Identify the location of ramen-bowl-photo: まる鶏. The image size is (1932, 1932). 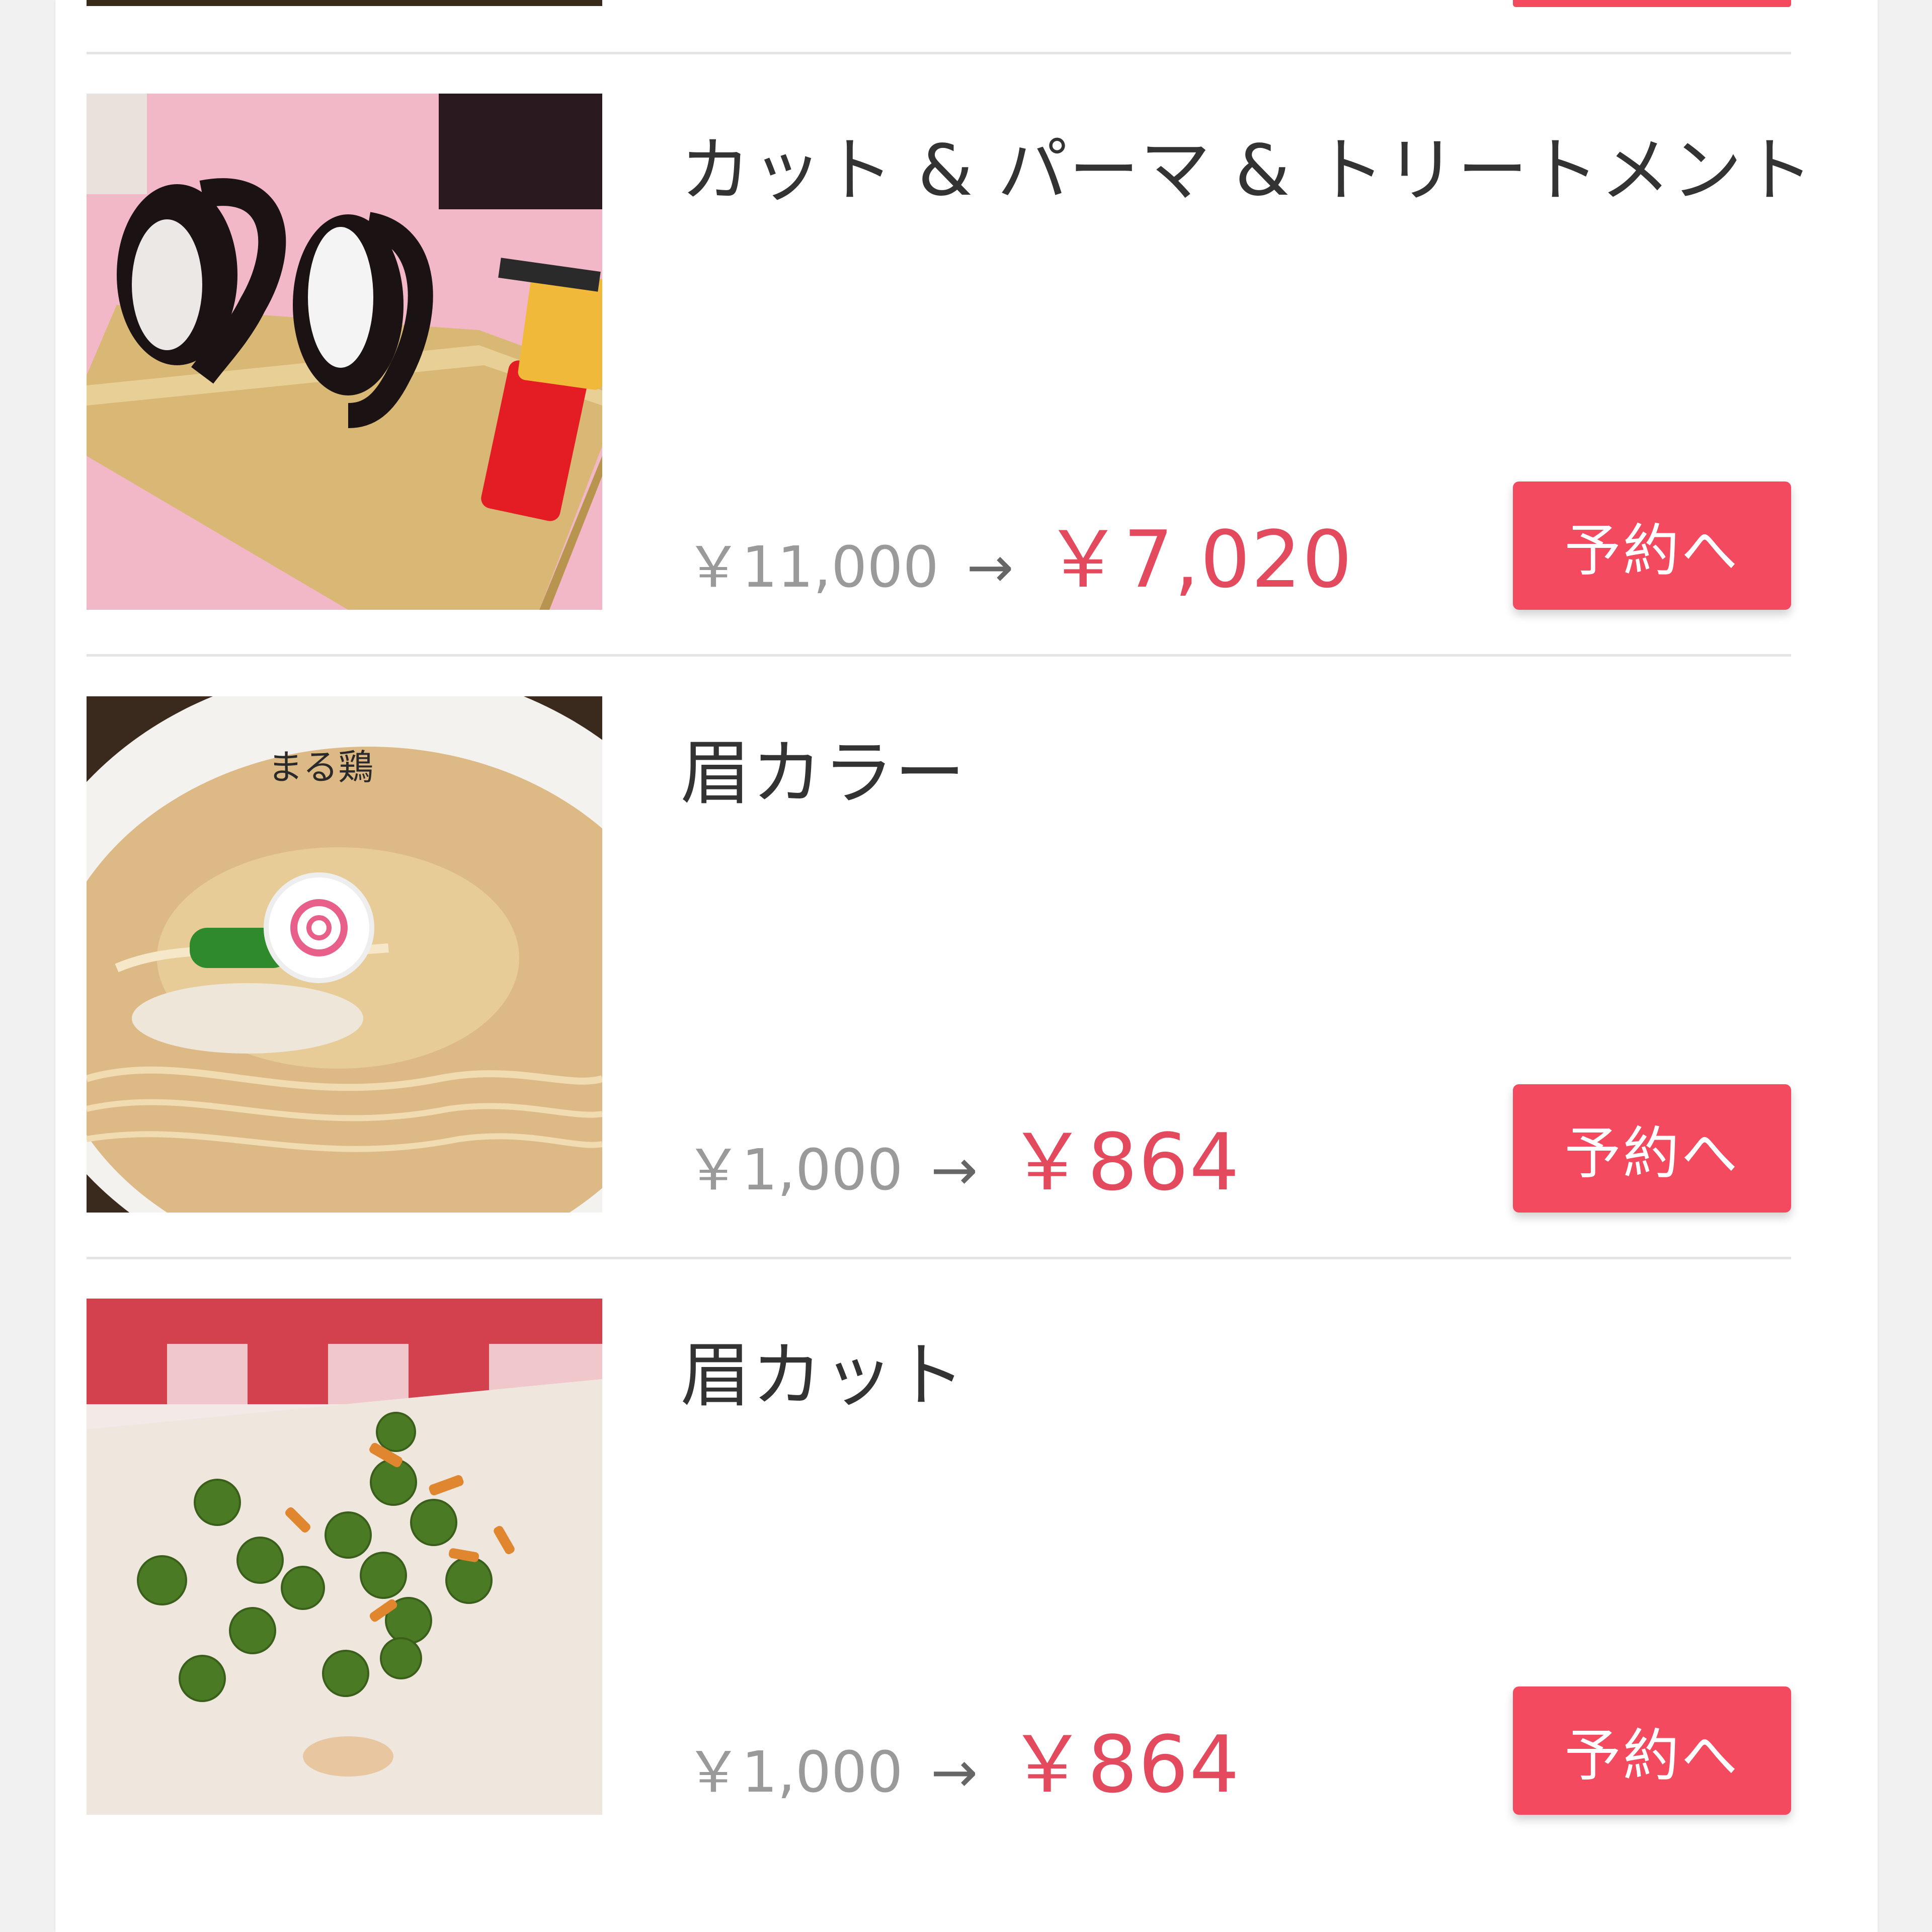
(345, 955).